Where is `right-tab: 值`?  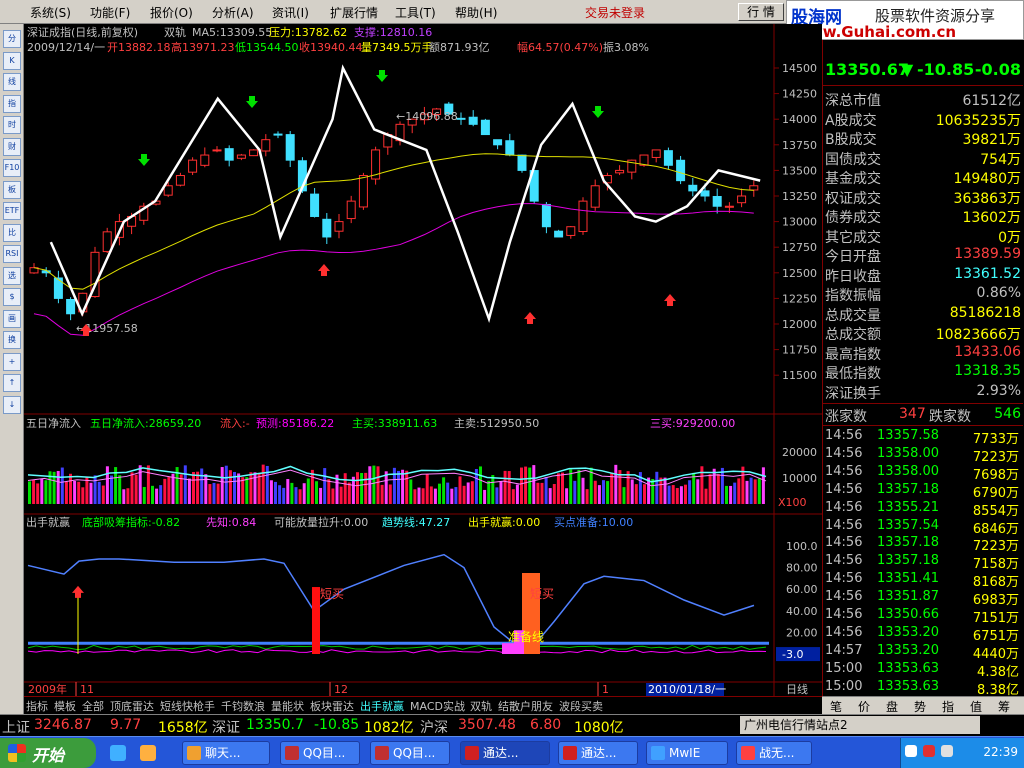
right-tab: 值 is located at coordinates (976, 706).